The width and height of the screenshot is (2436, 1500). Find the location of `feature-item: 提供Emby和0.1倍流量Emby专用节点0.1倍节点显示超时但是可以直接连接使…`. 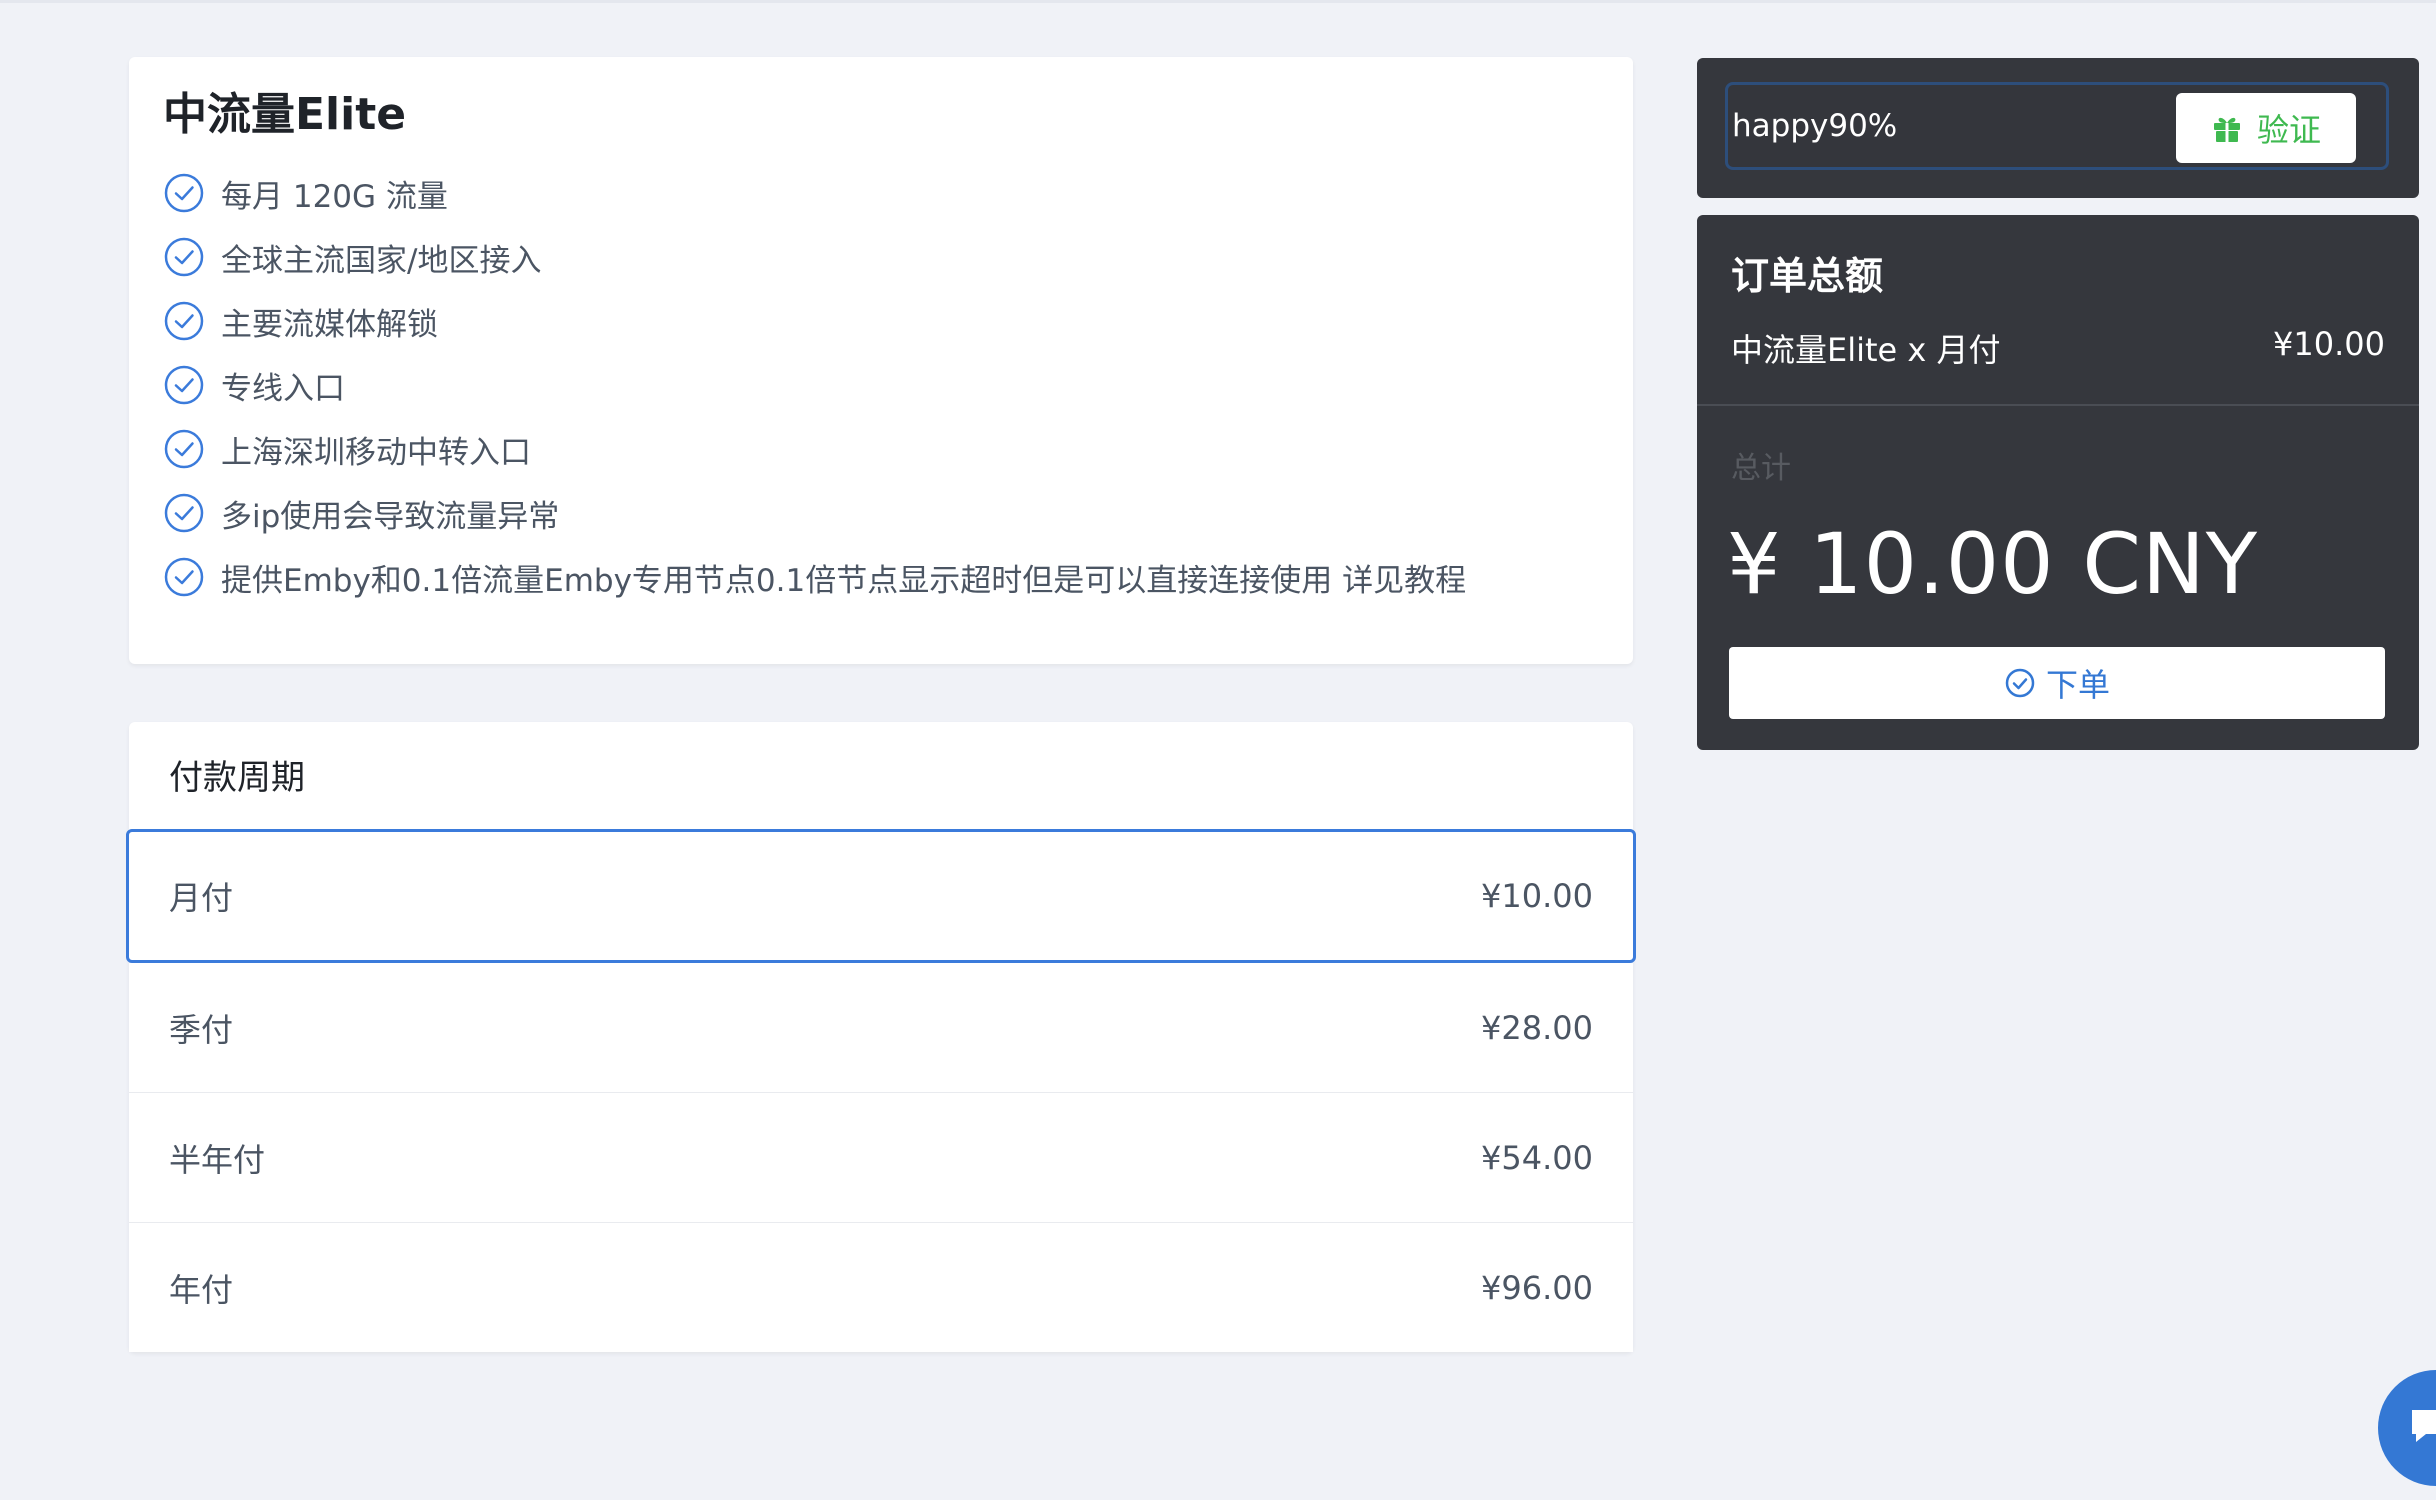

feature-item: 提供Emby和0.1倍流量Emby专用节点0.1倍节点显示超时但是可以直接连接使… is located at coordinates (881, 577).